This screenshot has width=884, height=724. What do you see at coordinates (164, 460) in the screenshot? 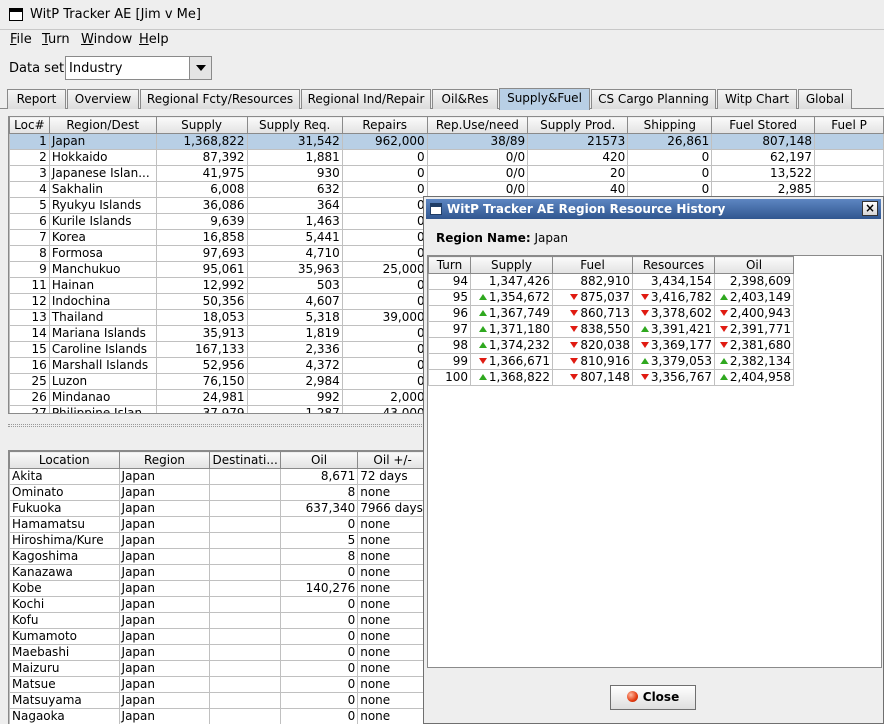
I see `location-column-header: Region` at bounding box center [164, 460].